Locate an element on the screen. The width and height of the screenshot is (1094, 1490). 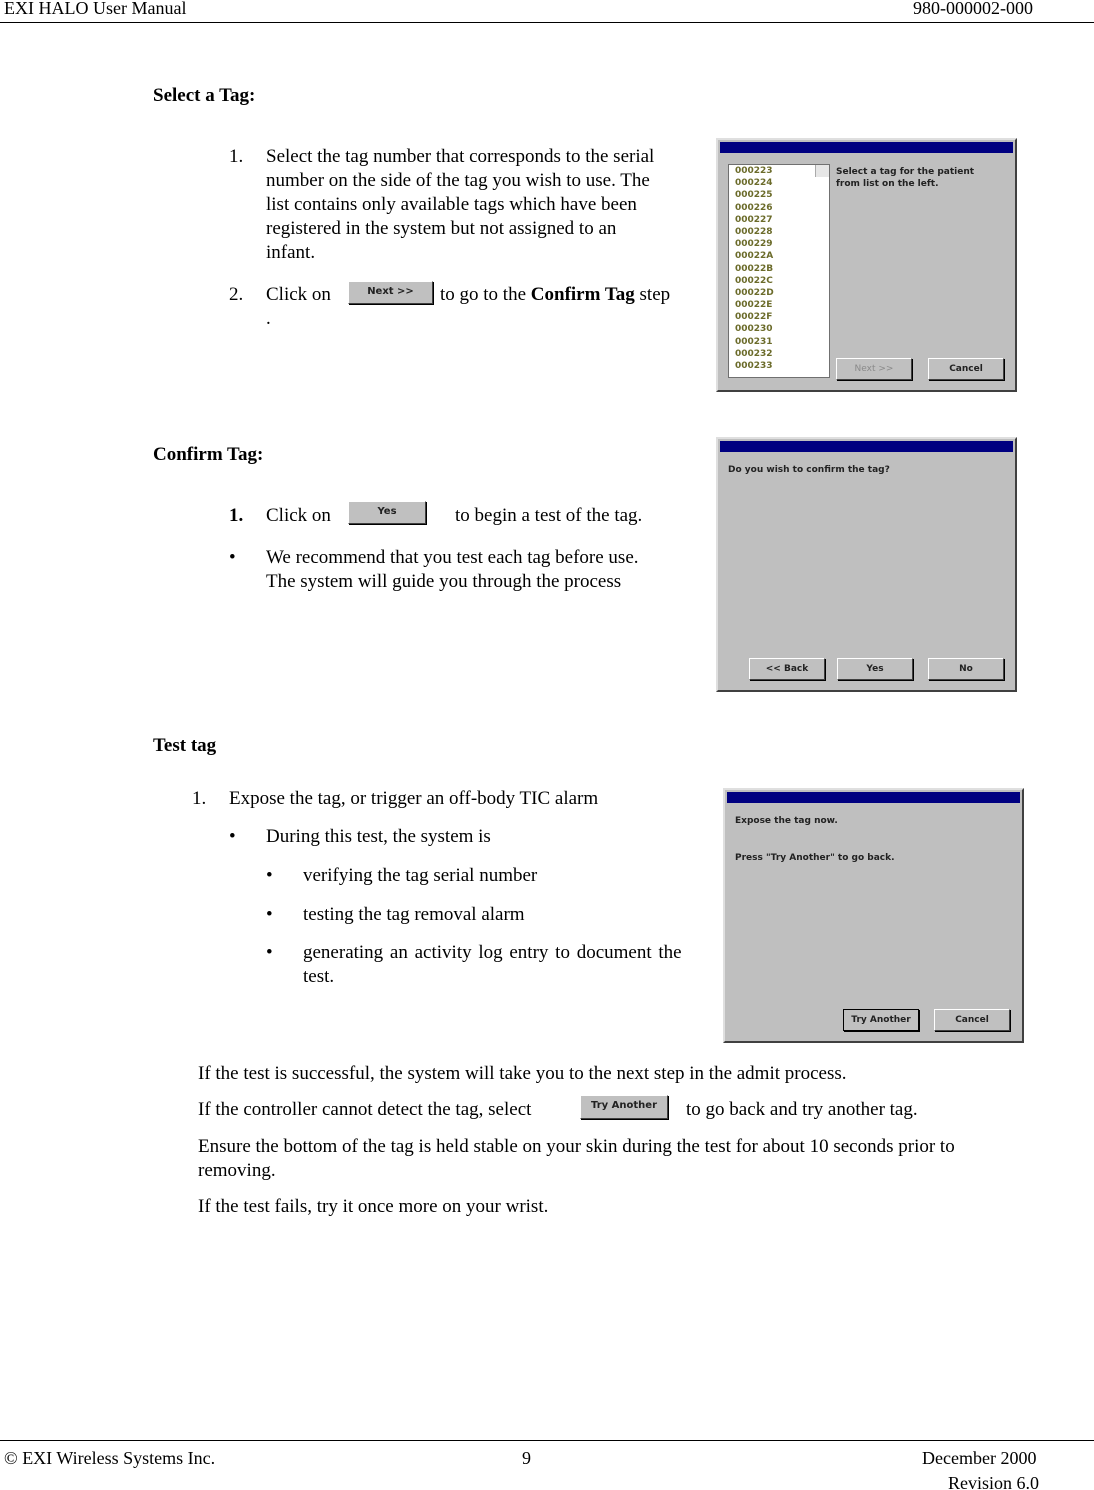
step2-mid: to go to the is located at coordinates (483, 294).